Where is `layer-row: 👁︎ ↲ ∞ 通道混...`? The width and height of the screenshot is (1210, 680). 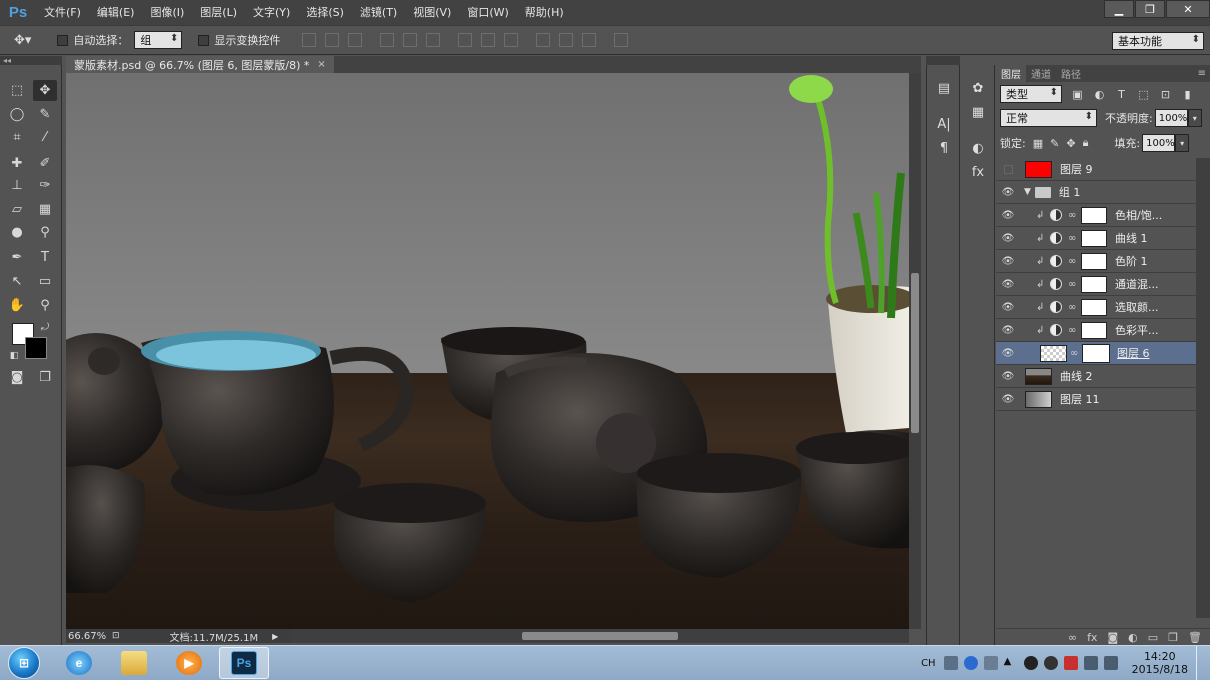
layer-row: 👁︎ ↲ ∞ 通道混... is located at coordinates (1096, 284).